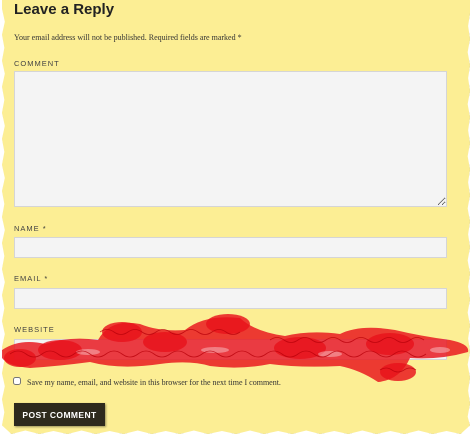 Image resolution: width=474 pixels, height=437 pixels. Describe the element at coordinates (64, 9) in the screenshot. I see `form-title: Leave a Reply` at that location.